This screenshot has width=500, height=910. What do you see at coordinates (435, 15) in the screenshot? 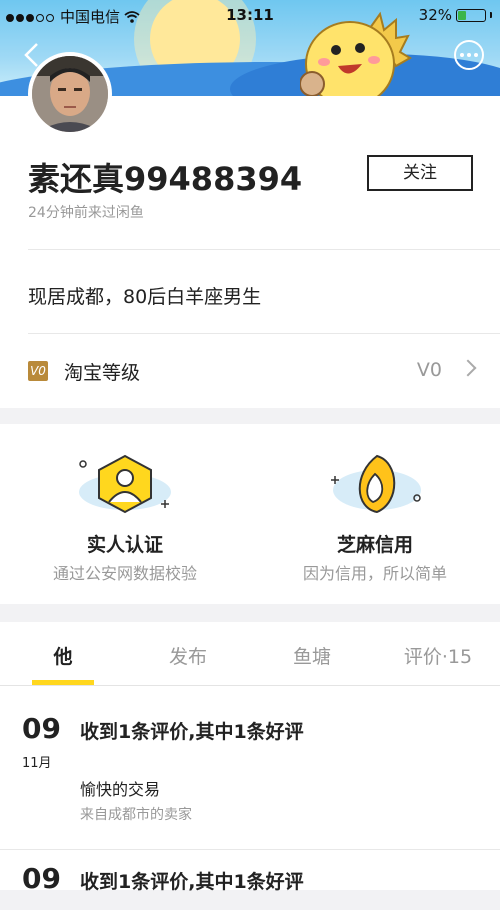
I see `battery-percent: 32%` at bounding box center [435, 15].